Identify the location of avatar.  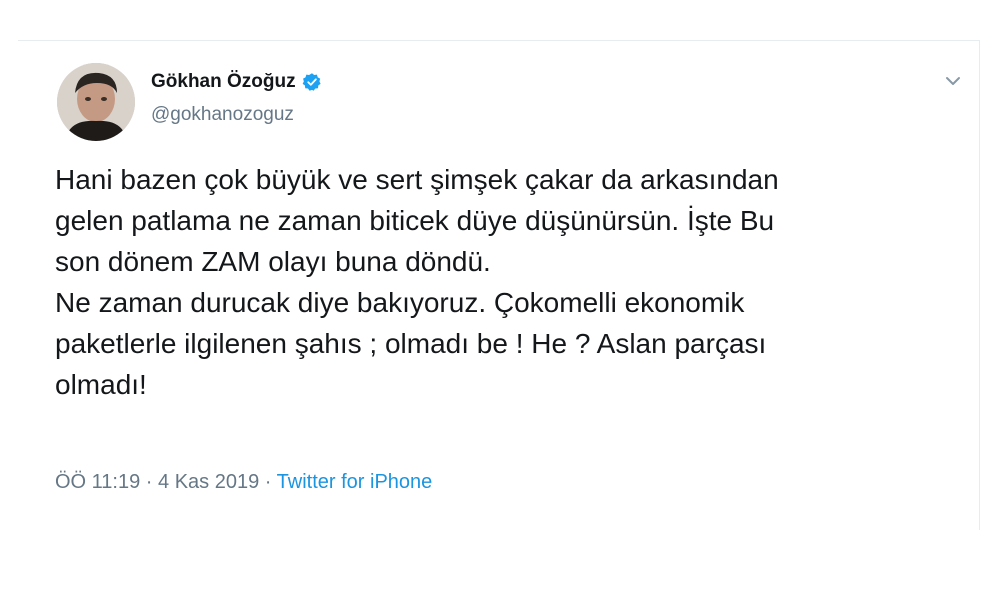
(96, 102).